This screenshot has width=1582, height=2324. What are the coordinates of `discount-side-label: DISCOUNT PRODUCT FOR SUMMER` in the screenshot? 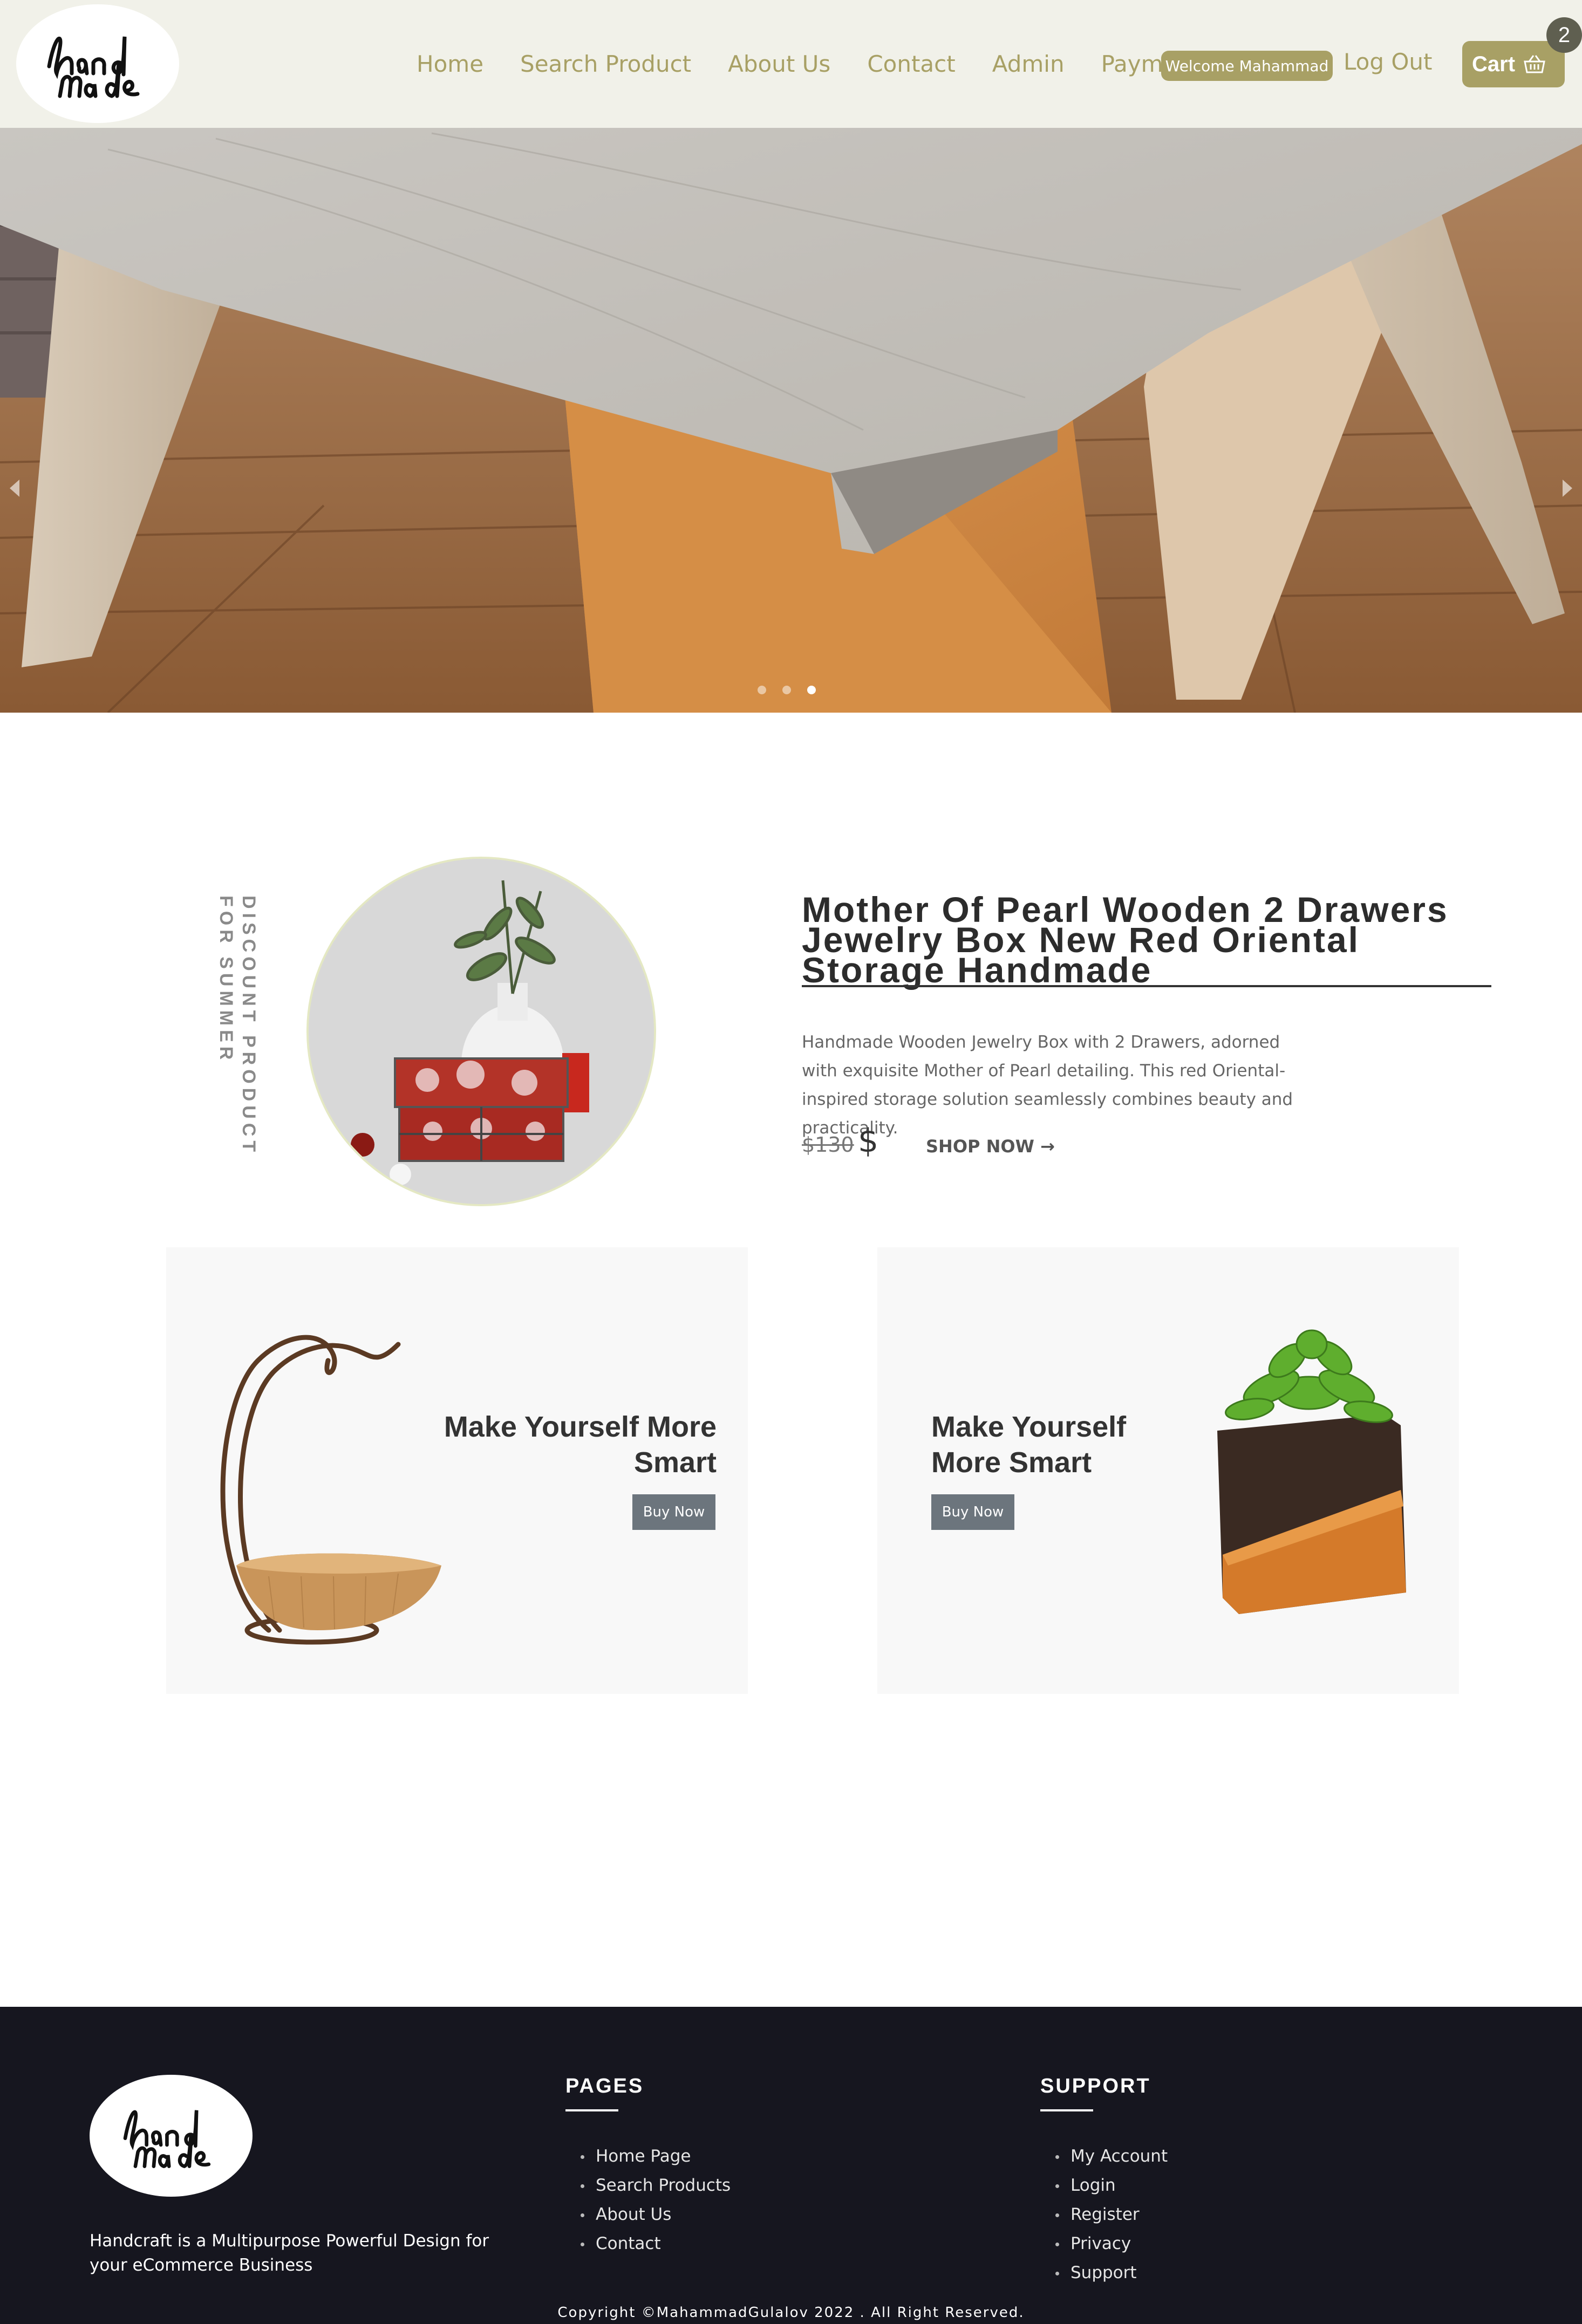 It's located at (237, 1026).